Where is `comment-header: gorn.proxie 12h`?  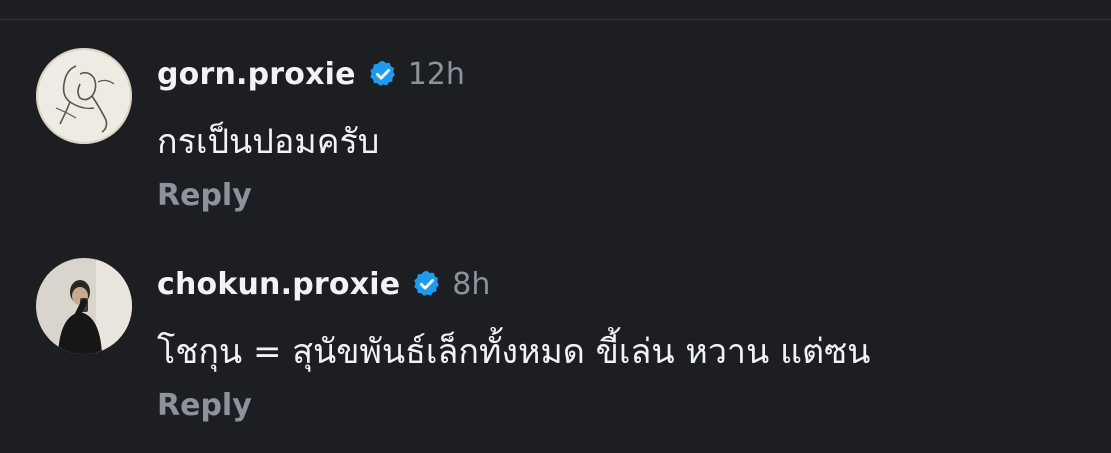
comment-header: gorn.proxie 12h is located at coordinates (311, 74).